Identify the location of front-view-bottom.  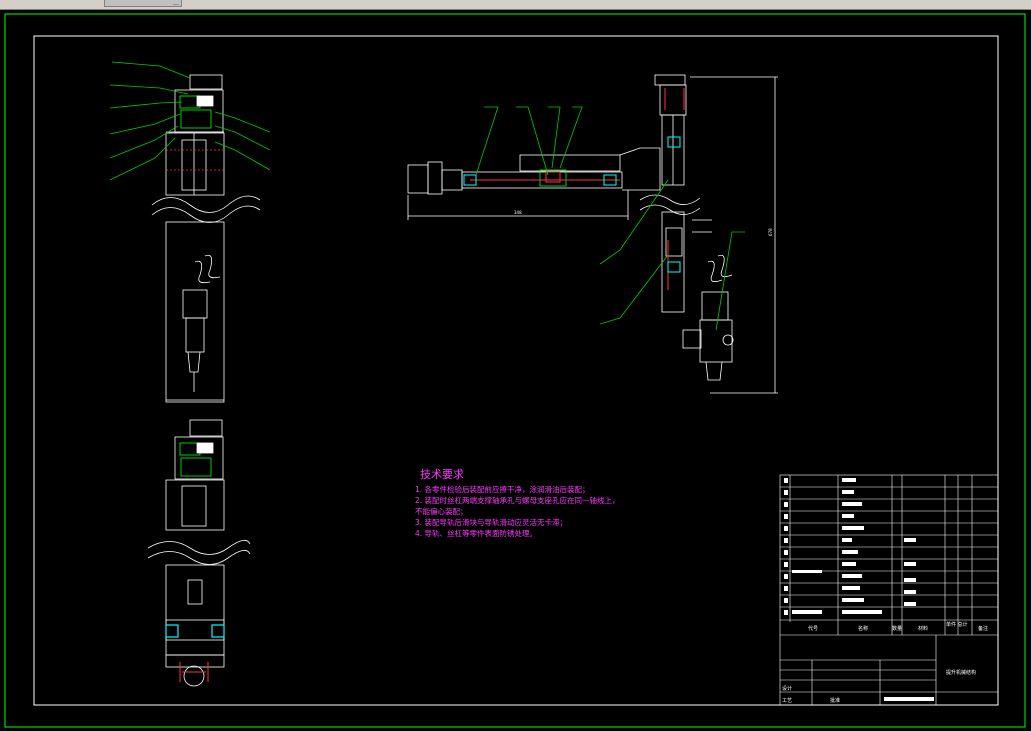
(199, 553).